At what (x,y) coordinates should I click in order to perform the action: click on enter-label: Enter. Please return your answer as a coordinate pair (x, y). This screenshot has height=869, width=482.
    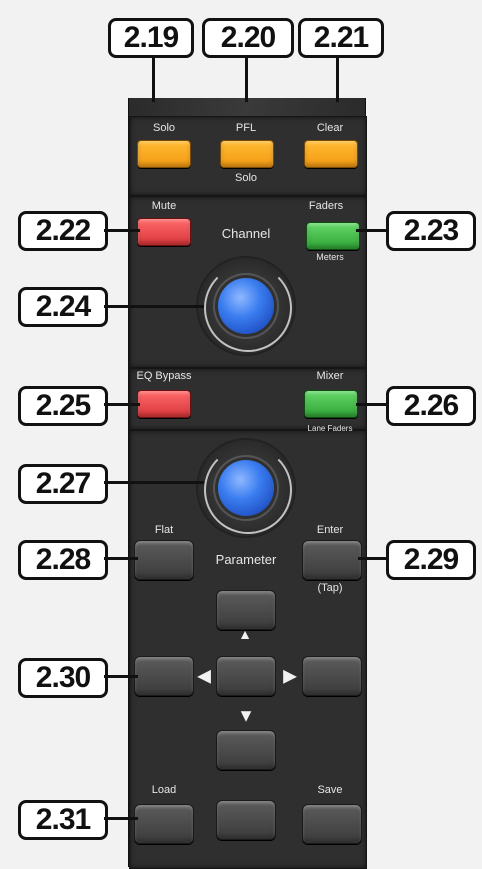
    Looking at the image, I should click on (330, 530).